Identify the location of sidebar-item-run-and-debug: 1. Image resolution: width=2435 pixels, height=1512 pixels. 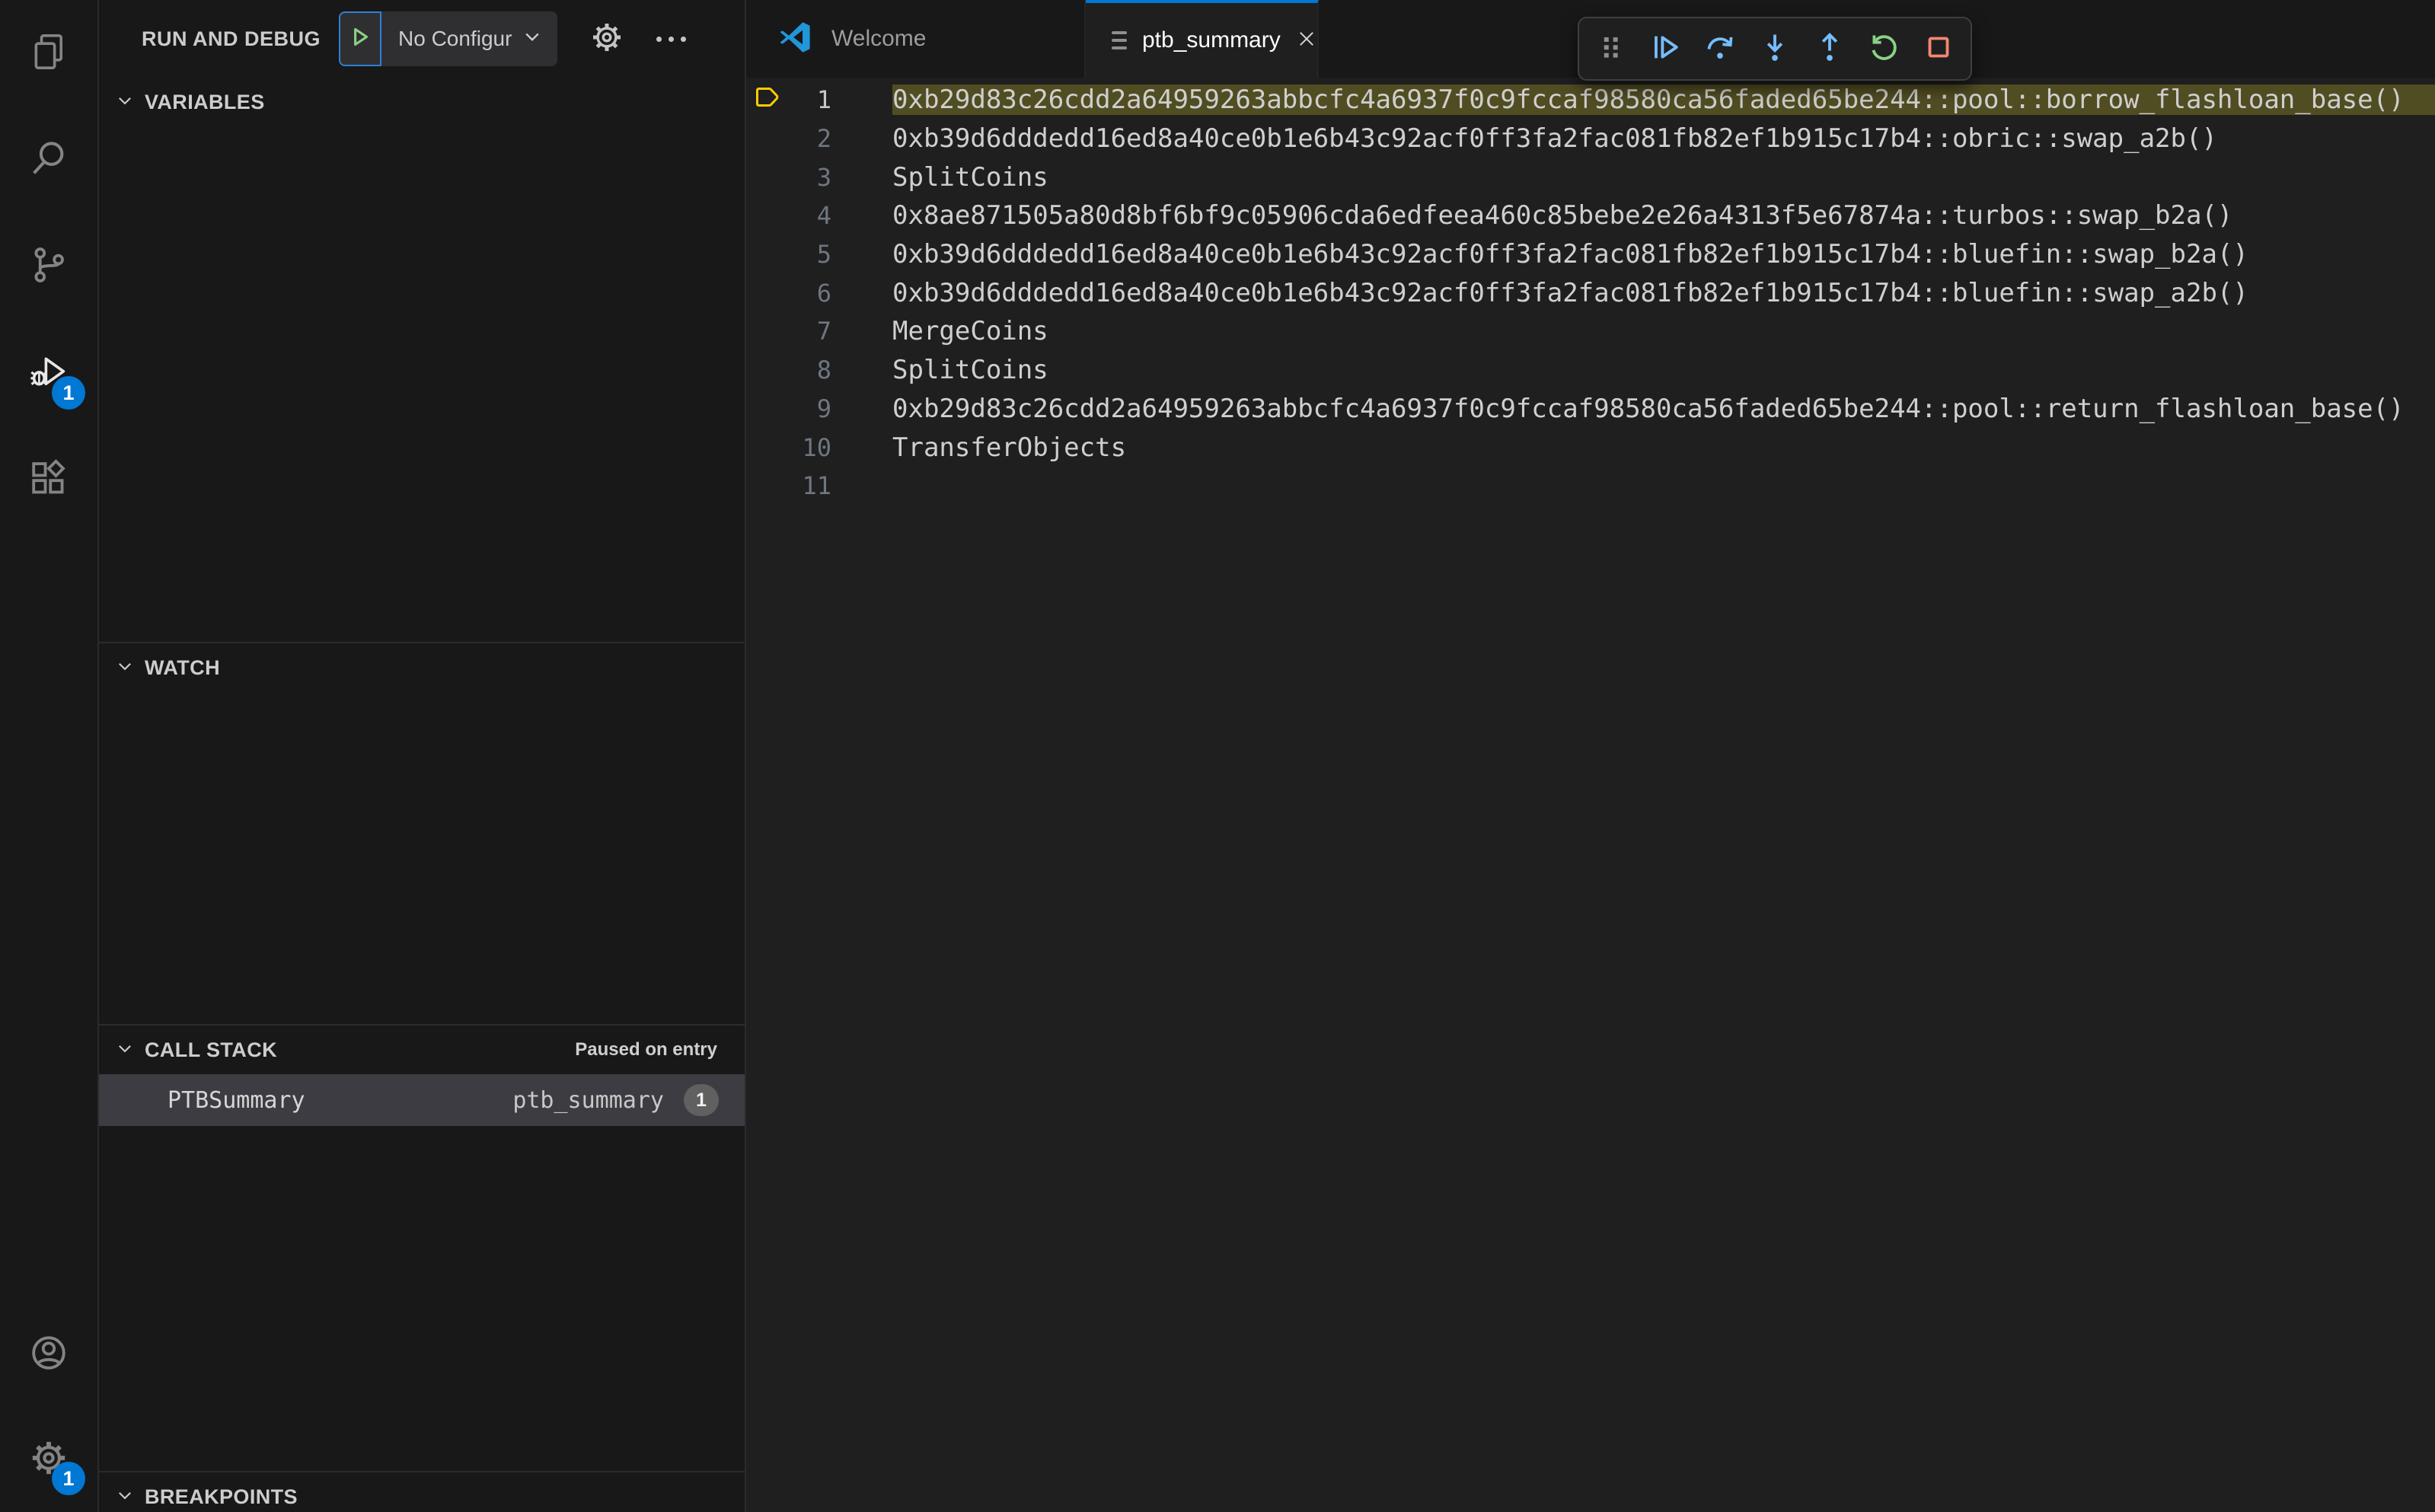
(48, 373).